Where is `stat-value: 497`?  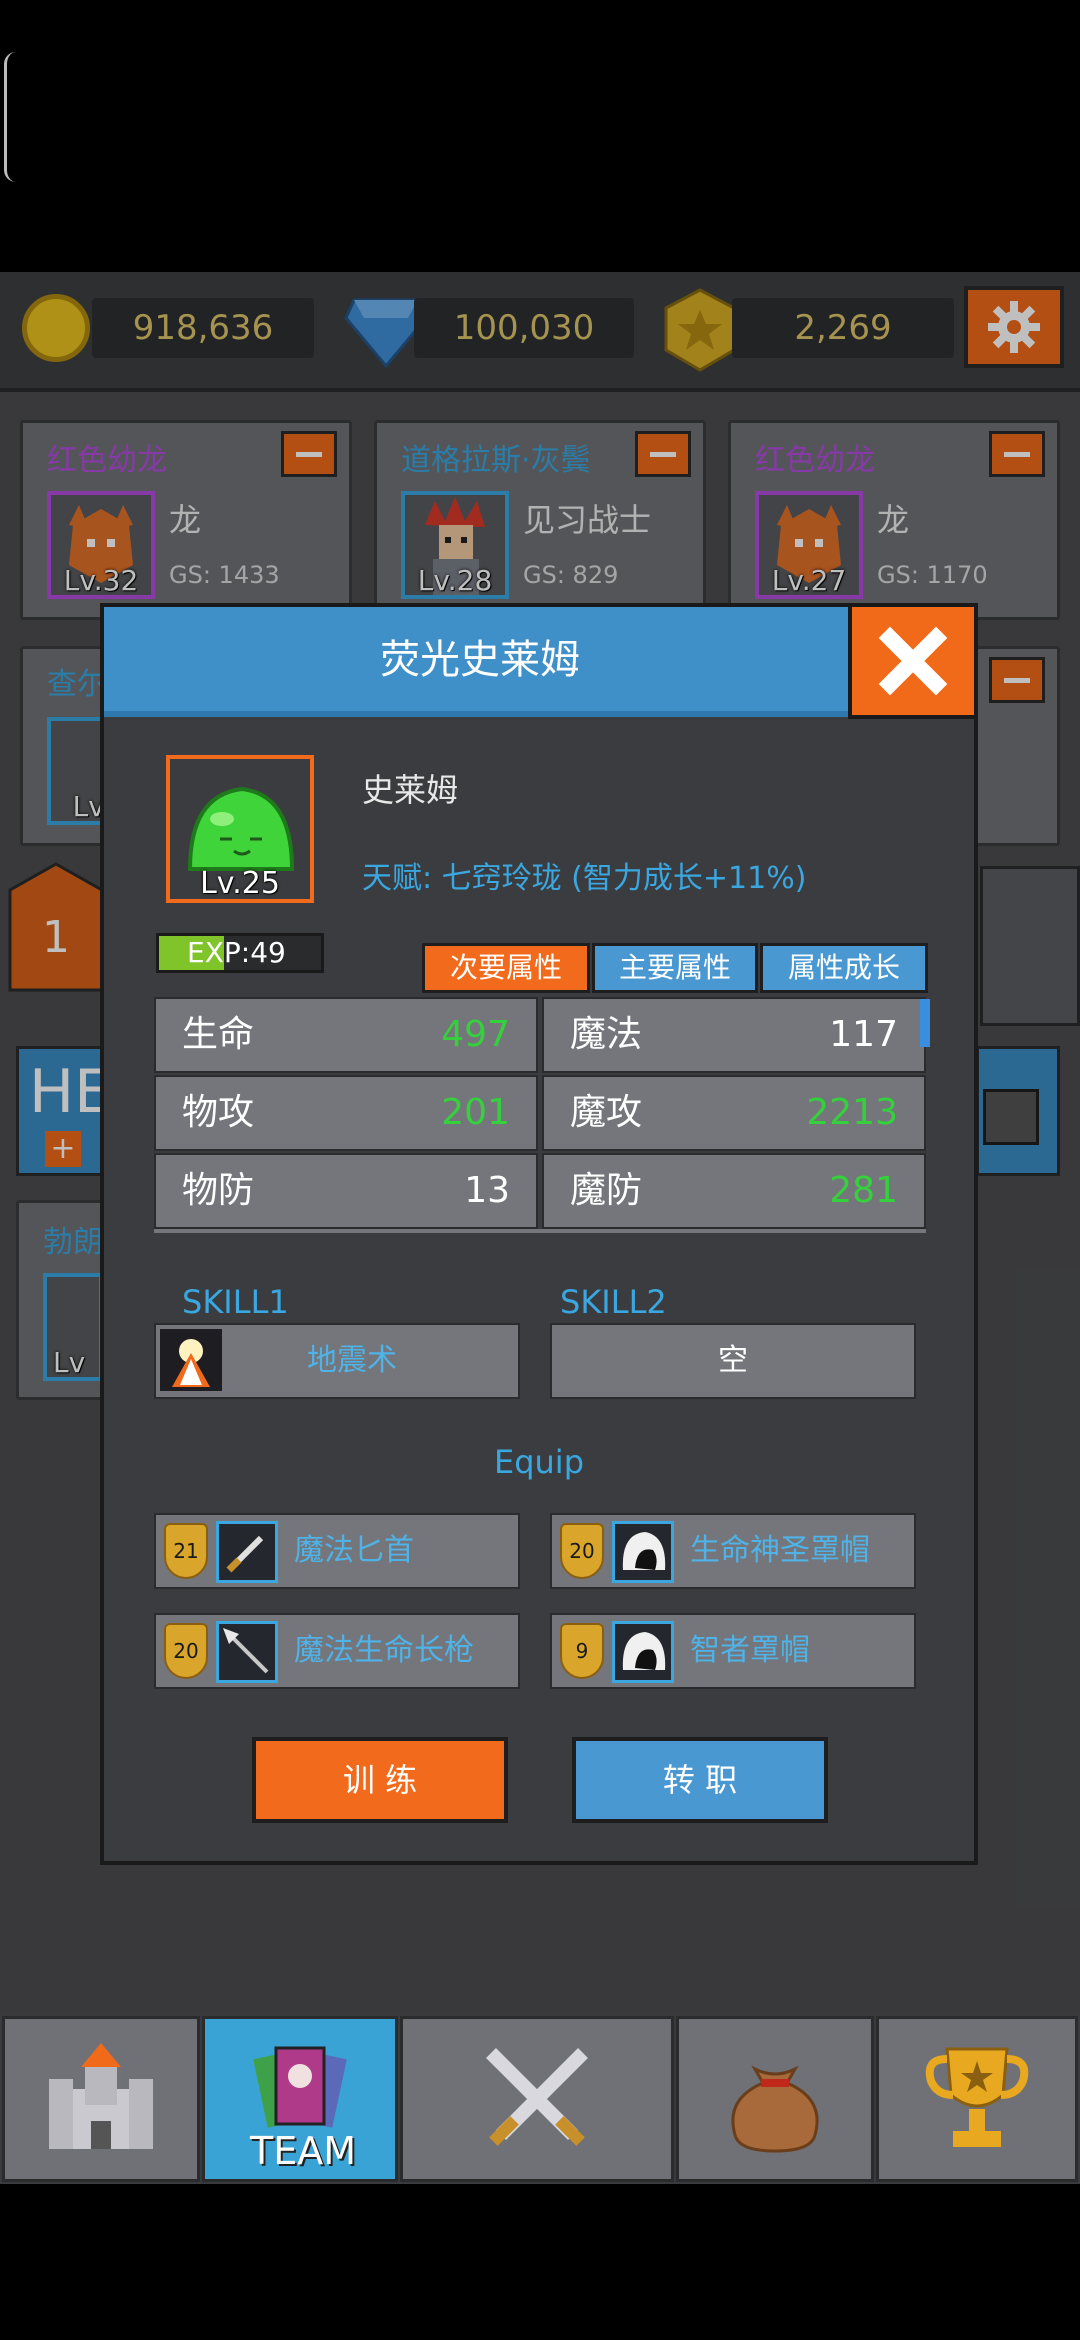
stat-value: 497 is located at coordinates (475, 1034).